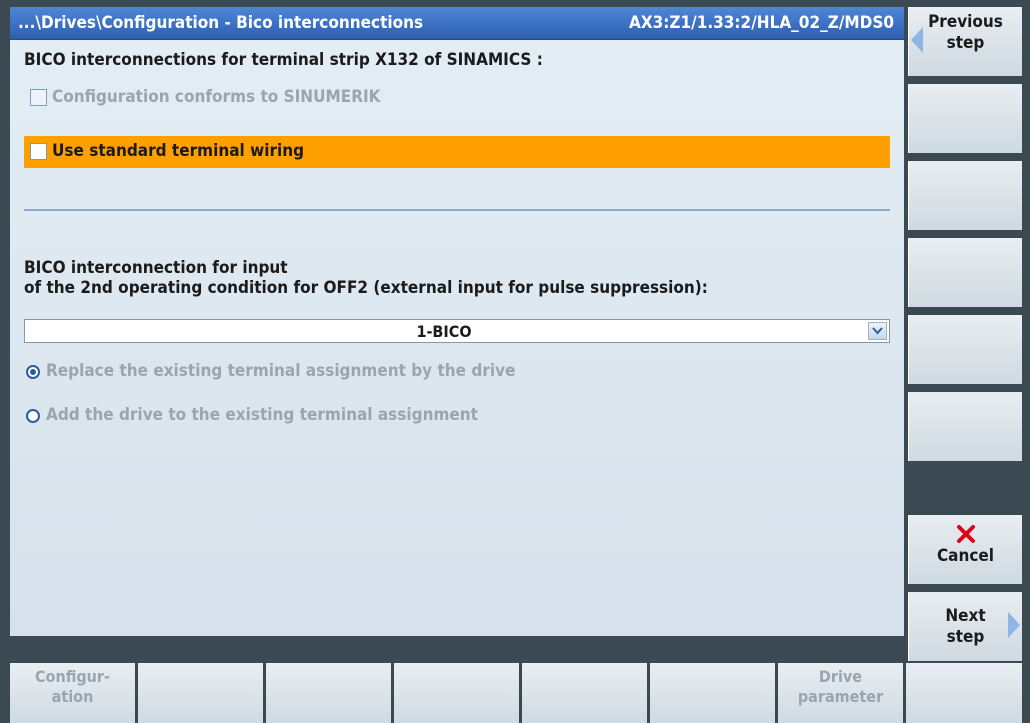 This screenshot has height=723, width=1030. What do you see at coordinates (178, 151) in the screenshot?
I see `checkbox-standard-wiring-label: Use standard terminal wiring` at bounding box center [178, 151].